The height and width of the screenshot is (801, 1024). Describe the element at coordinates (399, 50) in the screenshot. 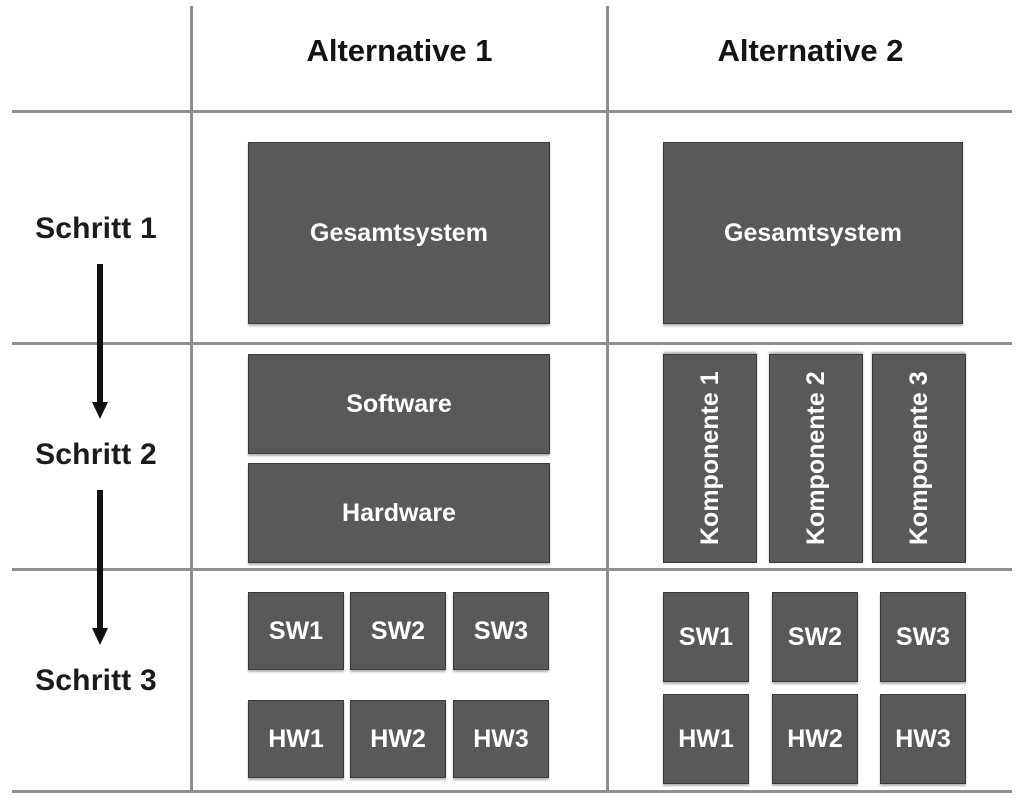

I see `column-header-alternative-1: Alternative 1` at that location.